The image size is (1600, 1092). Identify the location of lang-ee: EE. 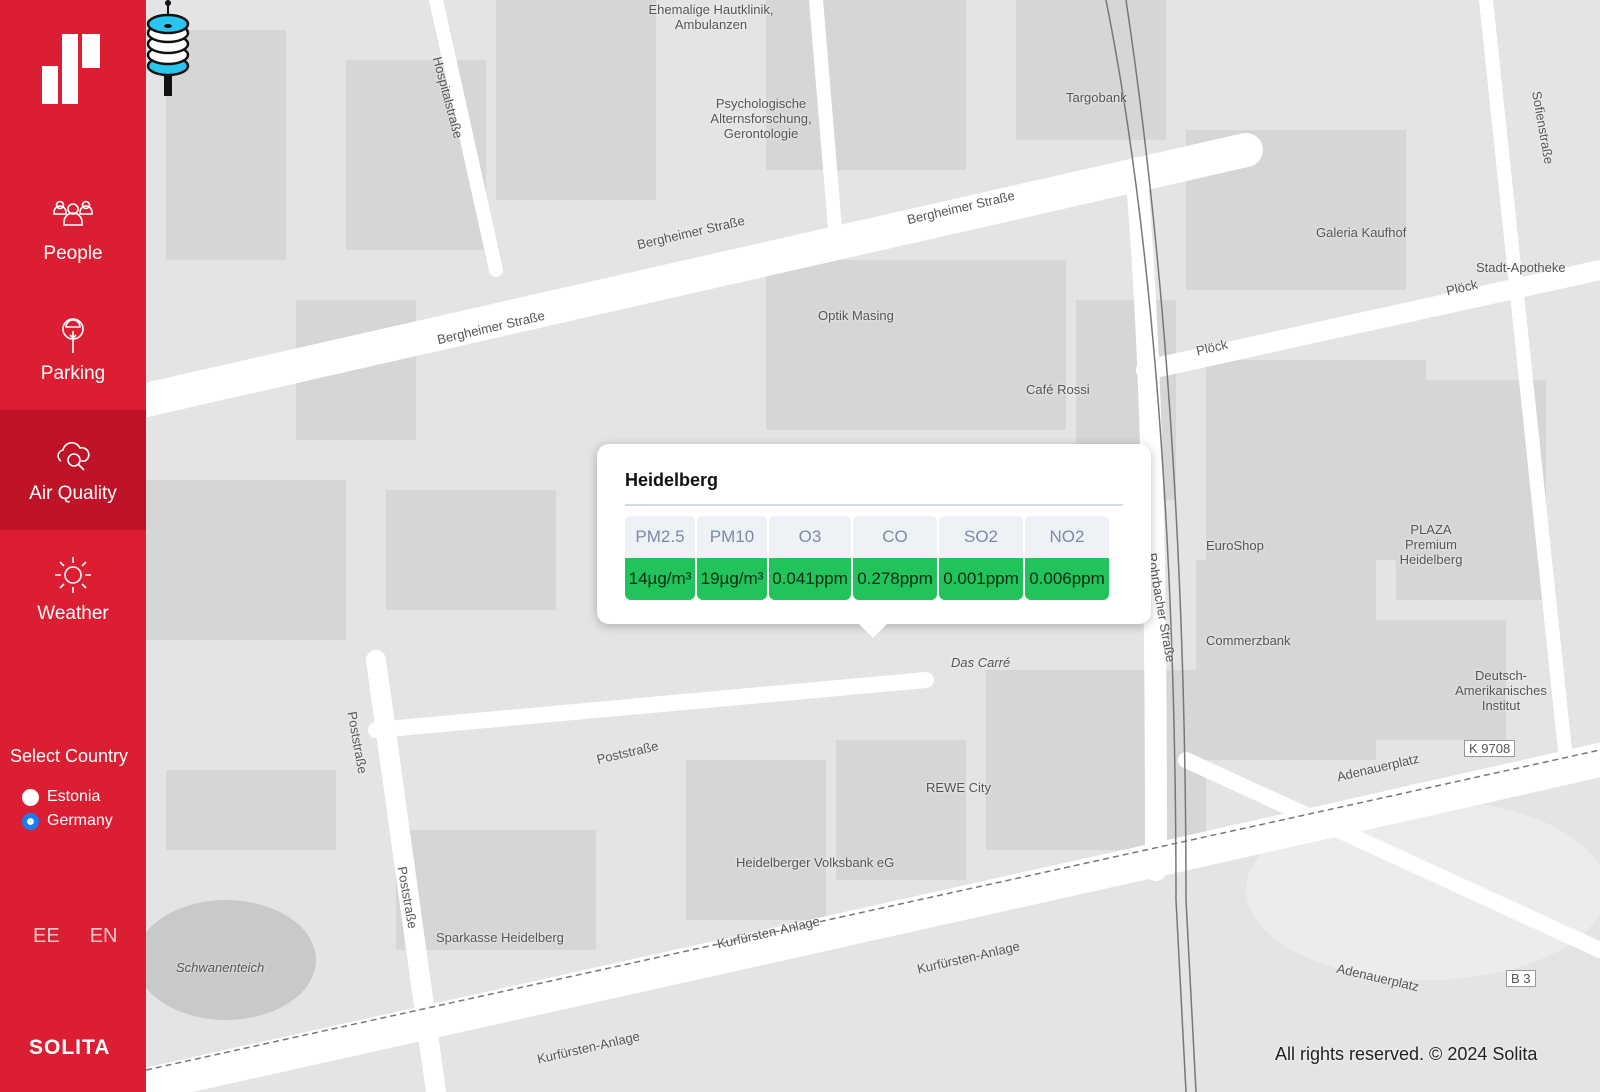
(46, 936).